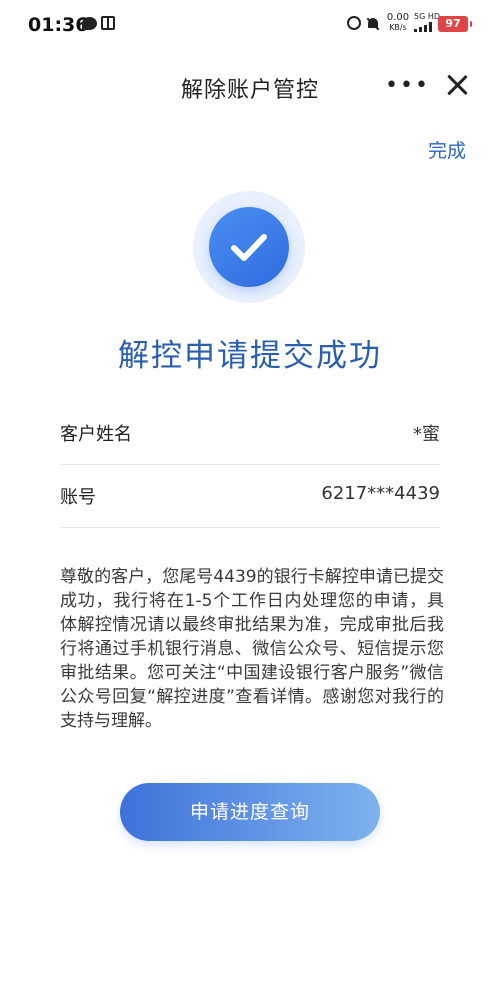 This screenshot has height=1002, width=500. I want to click on network-speed-unit: KB/s, so click(398, 27).